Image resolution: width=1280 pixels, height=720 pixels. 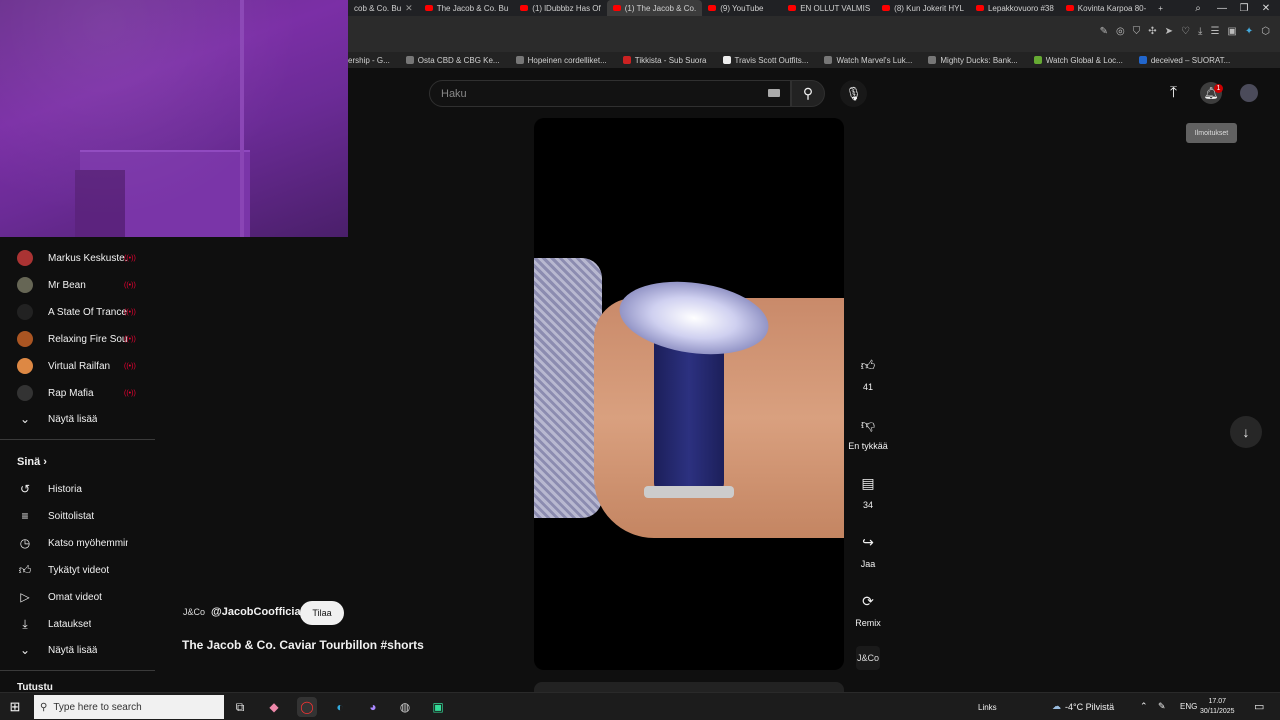 What do you see at coordinates (405, 707) in the screenshot?
I see `app-icon: ◍` at bounding box center [405, 707].